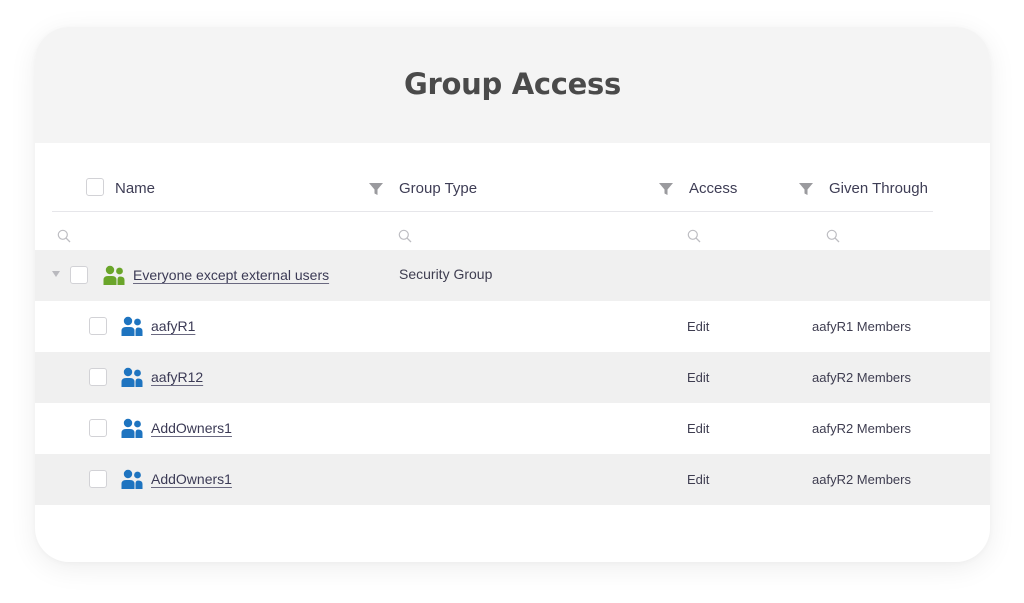 The image size is (1024, 603). What do you see at coordinates (231, 275) in the screenshot?
I see `group-name-link: Everyone except external users` at bounding box center [231, 275].